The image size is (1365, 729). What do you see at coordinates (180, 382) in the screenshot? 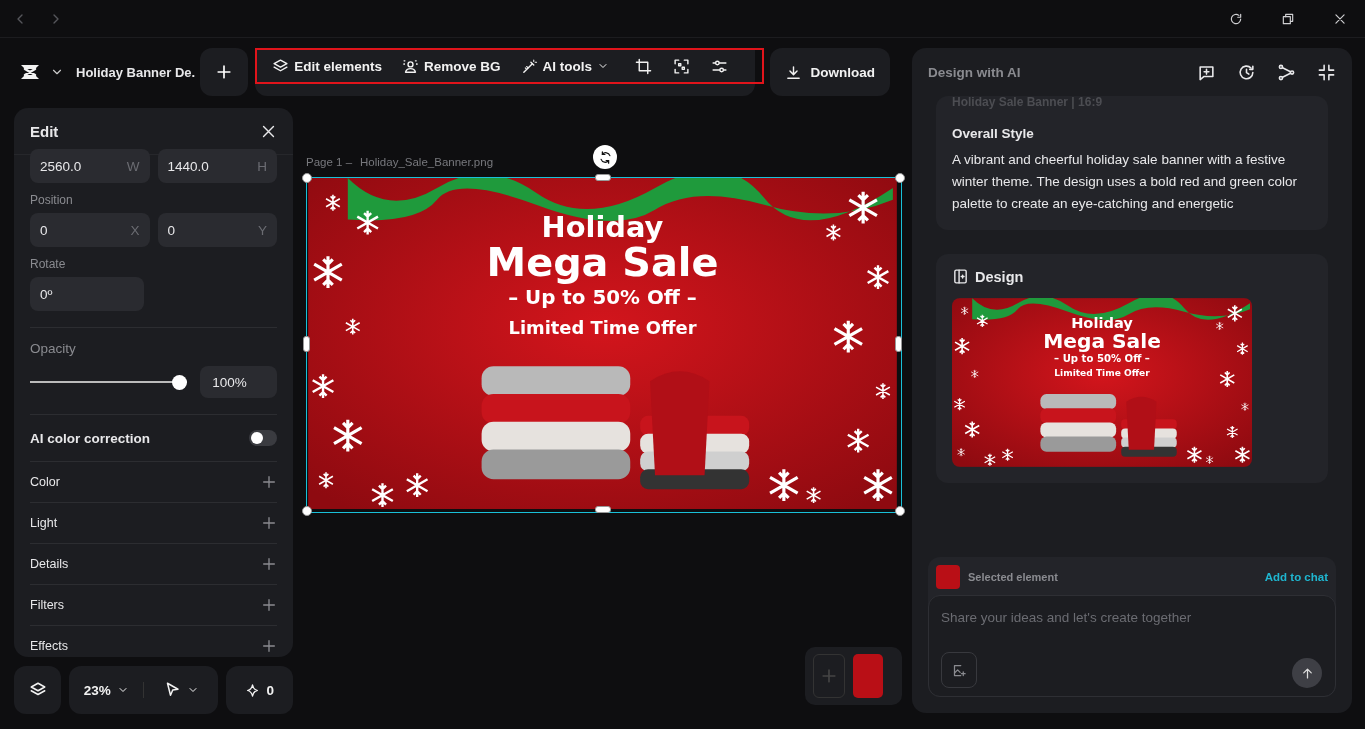
I see `slider-thumb` at bounding box center [180, 382].